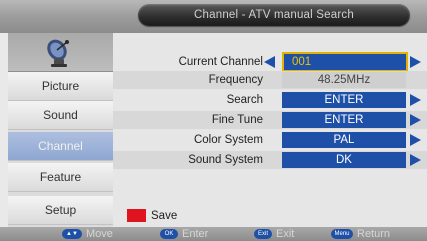 The height and width of the screenshot is (241, 427). What do you see at coordinates (270, 160) in the screenshot?
I see `sound-system-row: Sound System DK` at bounding box center [270, 160].